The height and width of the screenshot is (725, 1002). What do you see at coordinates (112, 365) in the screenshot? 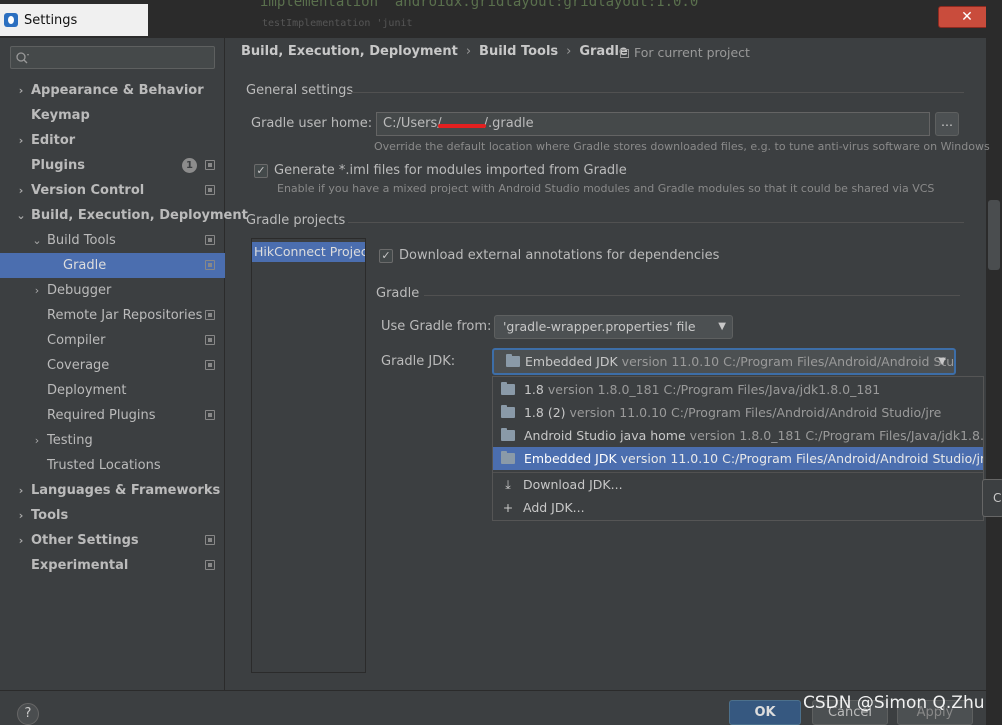
I see `sidebar-item-coverage: Coverage` at bounding box center [112, 365].